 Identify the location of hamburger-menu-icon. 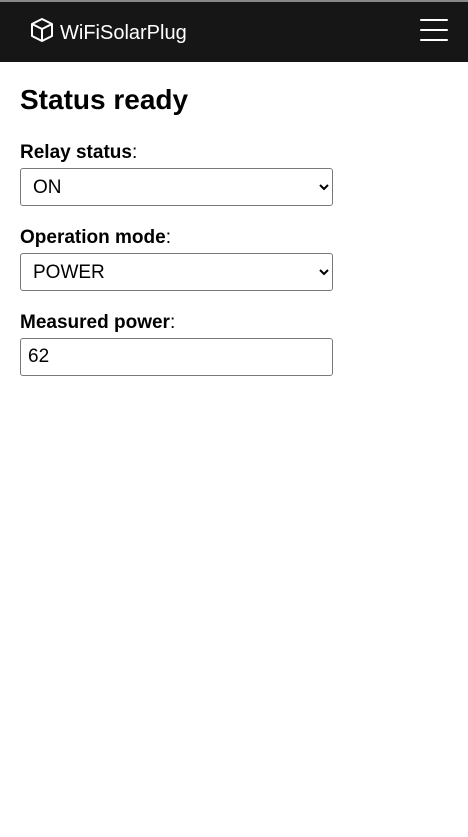
(434, 30).